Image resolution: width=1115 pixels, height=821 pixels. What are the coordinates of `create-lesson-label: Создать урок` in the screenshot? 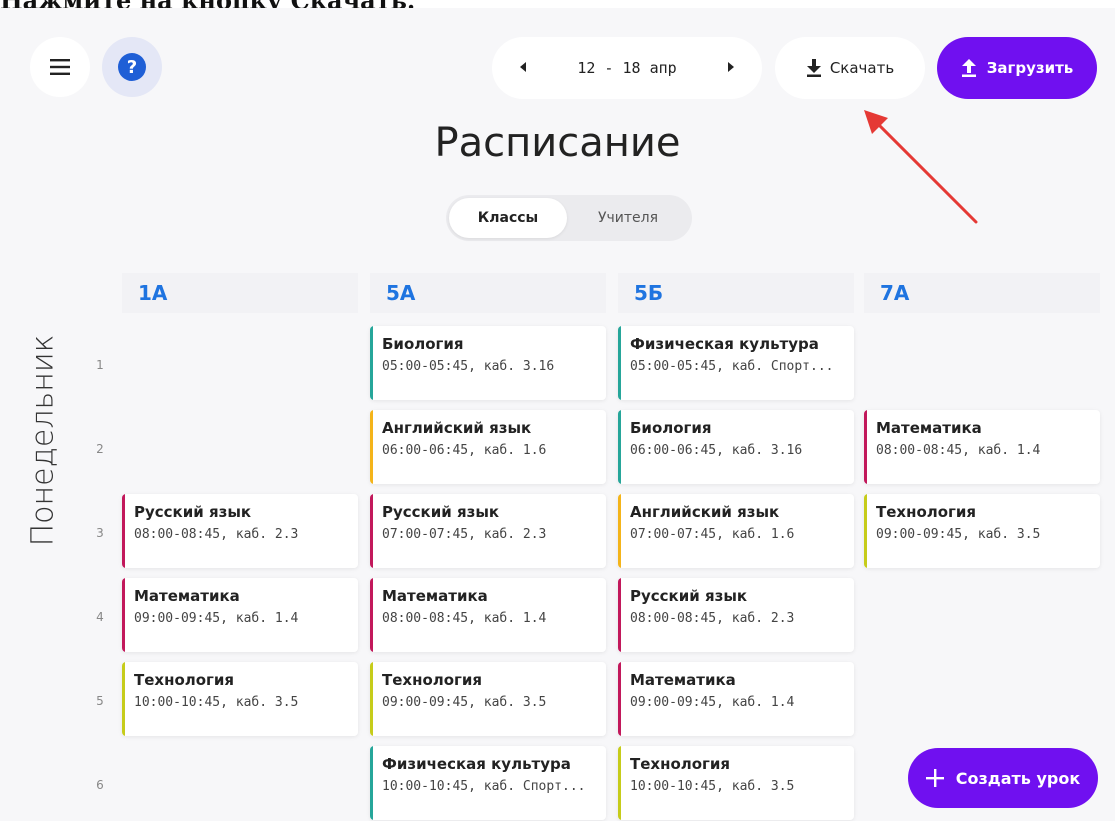 It's located at (1018, 778).